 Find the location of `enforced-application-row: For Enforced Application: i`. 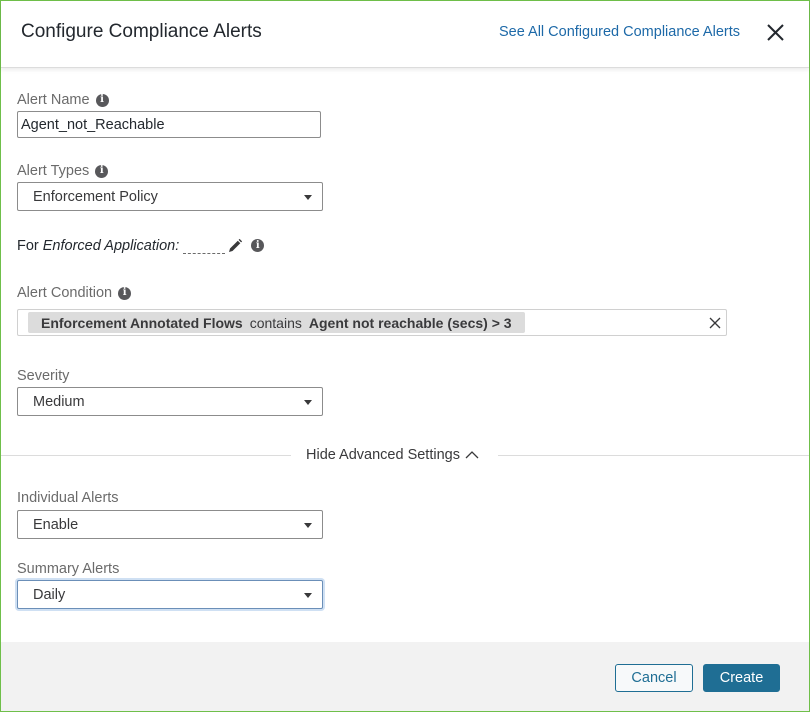

enforced-application-row: For Enforced Application: i is located at coordinates (141, 245).